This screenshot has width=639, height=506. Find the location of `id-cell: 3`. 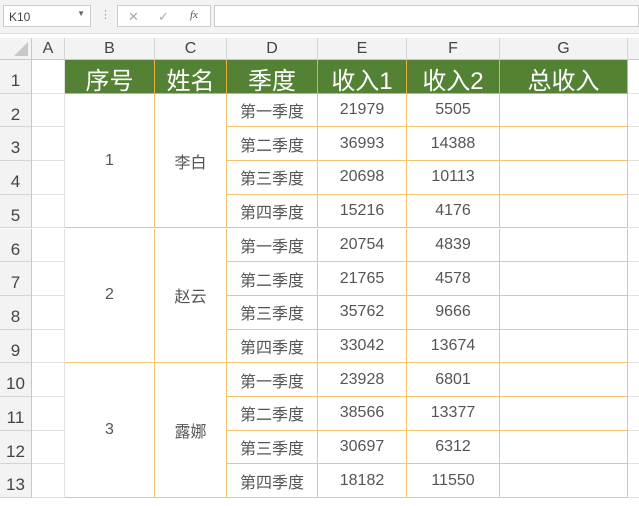

id-cell: 3 is located at coordinates (110, 431).